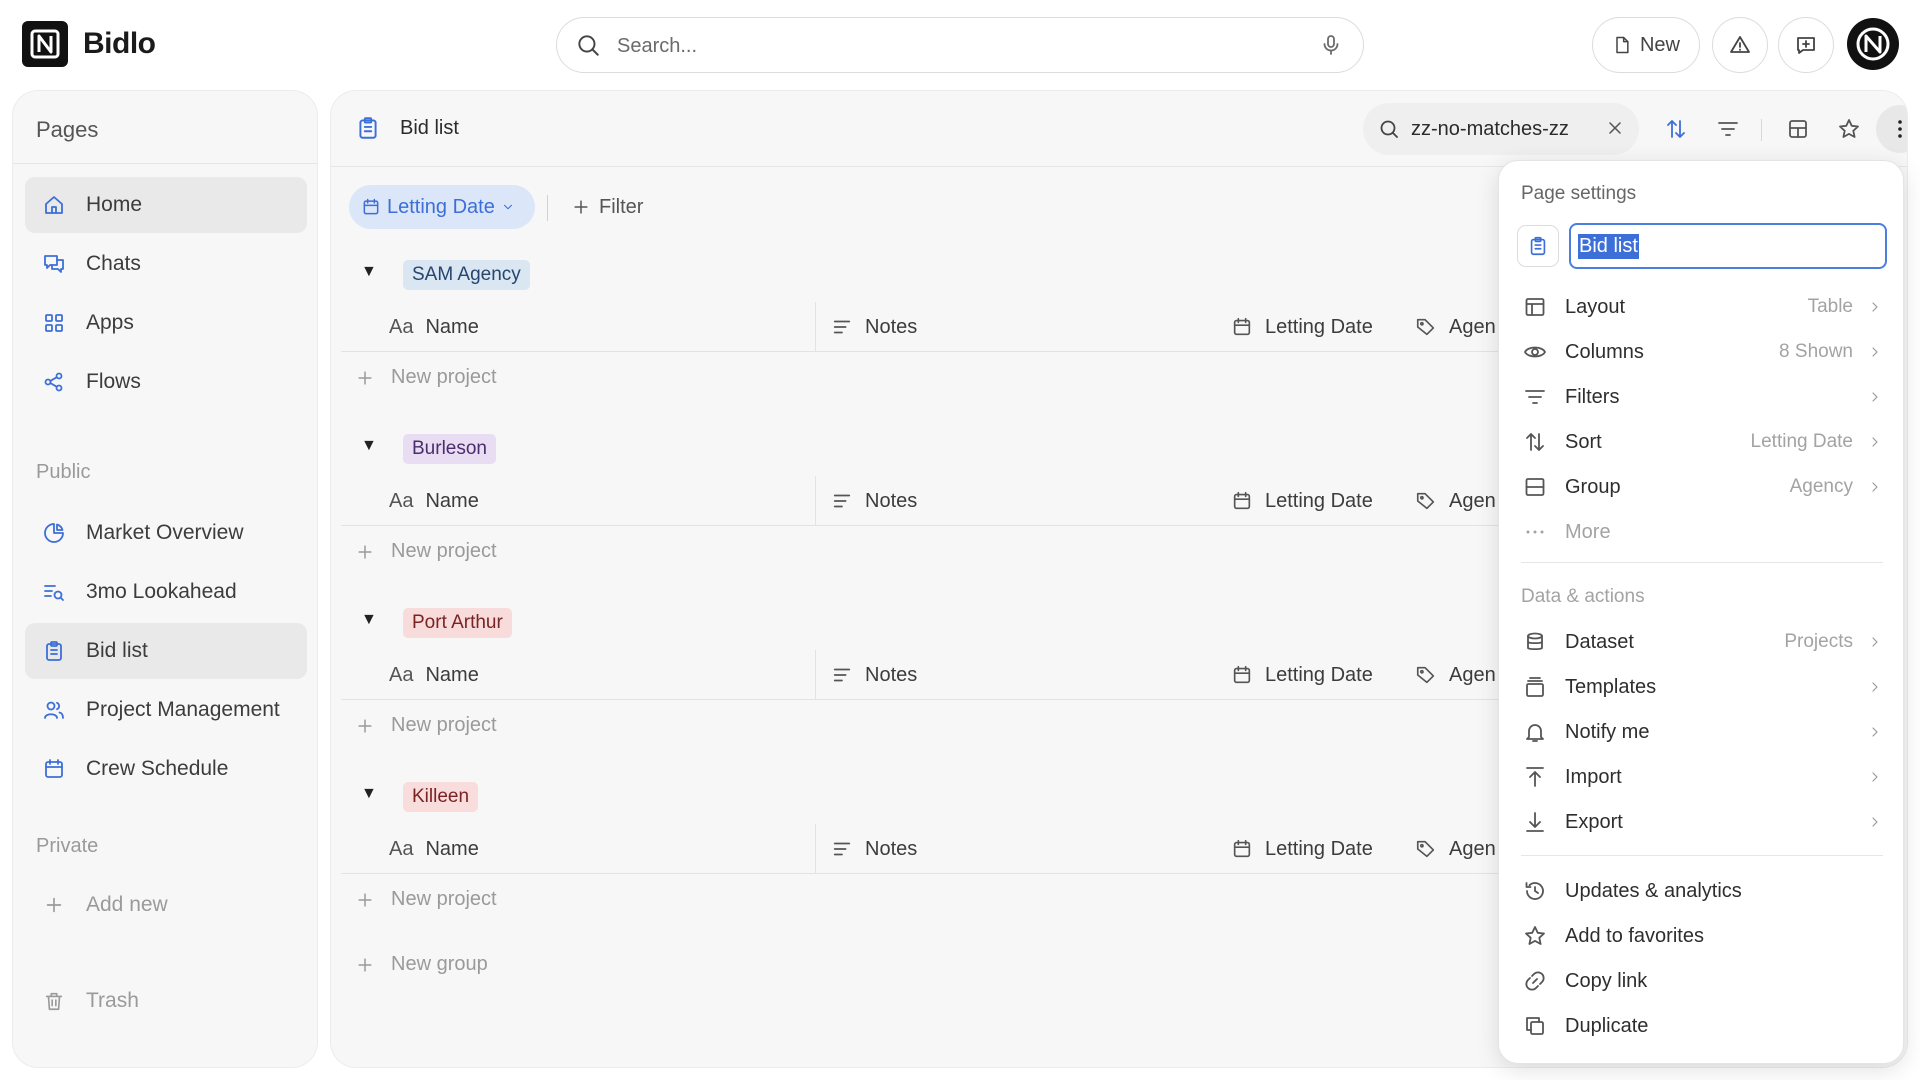  What do you see at coordinates (1119, 129) in the screenshot?
I see `page-header: Bid list zz-no-matches-zz` at bounding box center [1119, 129].